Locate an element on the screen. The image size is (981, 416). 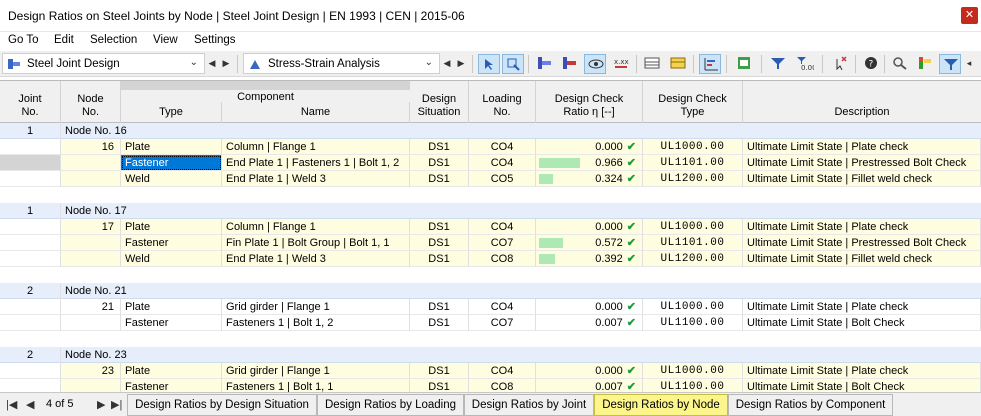
node-group-row: 2 Node No. 21 is located at coordinates (490, 291).